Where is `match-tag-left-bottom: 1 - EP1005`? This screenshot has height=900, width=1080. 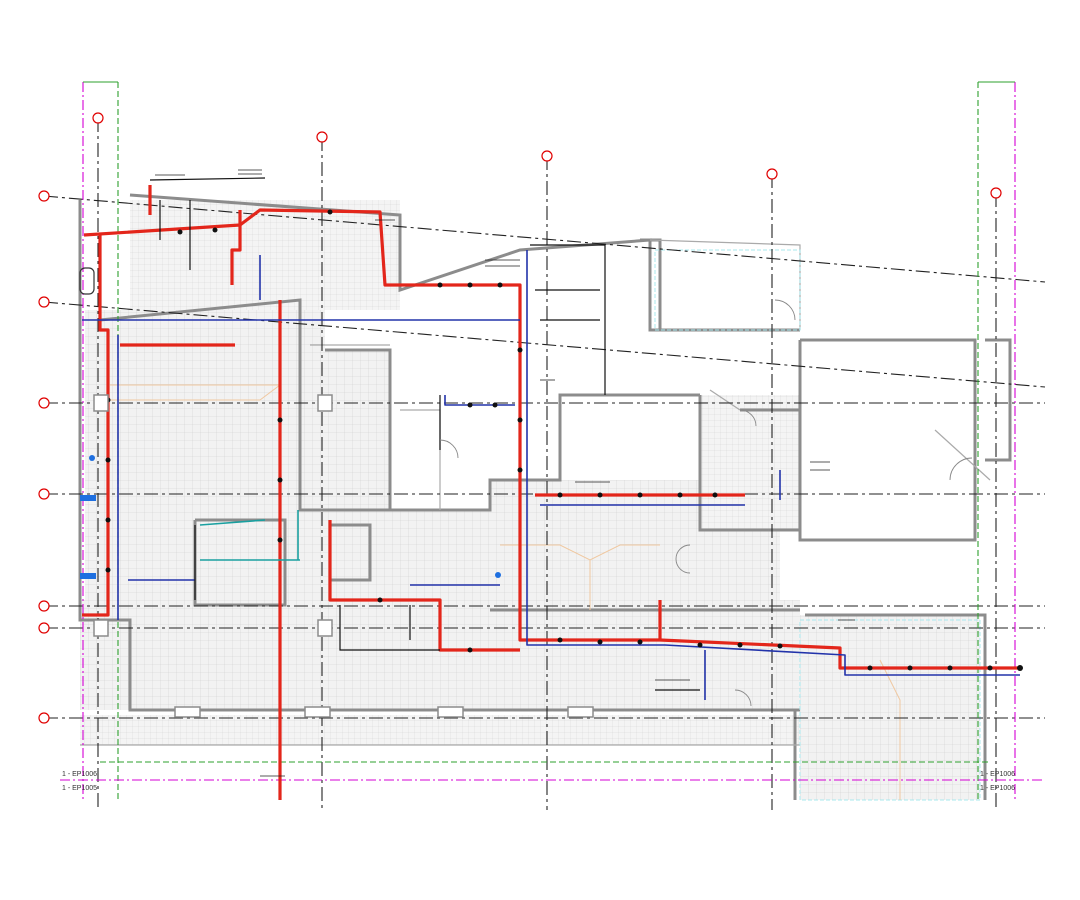 match-tag-left-bottom: 1 - EP1005 is located at coordinates (79, 788).